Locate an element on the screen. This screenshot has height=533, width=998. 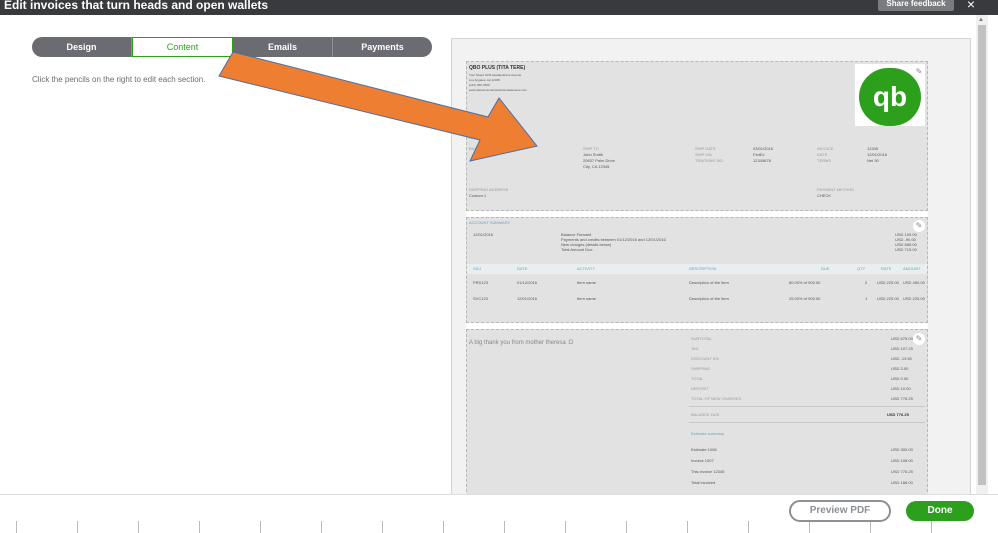
total-label: TOTAL is located at coordinates (697, 378).